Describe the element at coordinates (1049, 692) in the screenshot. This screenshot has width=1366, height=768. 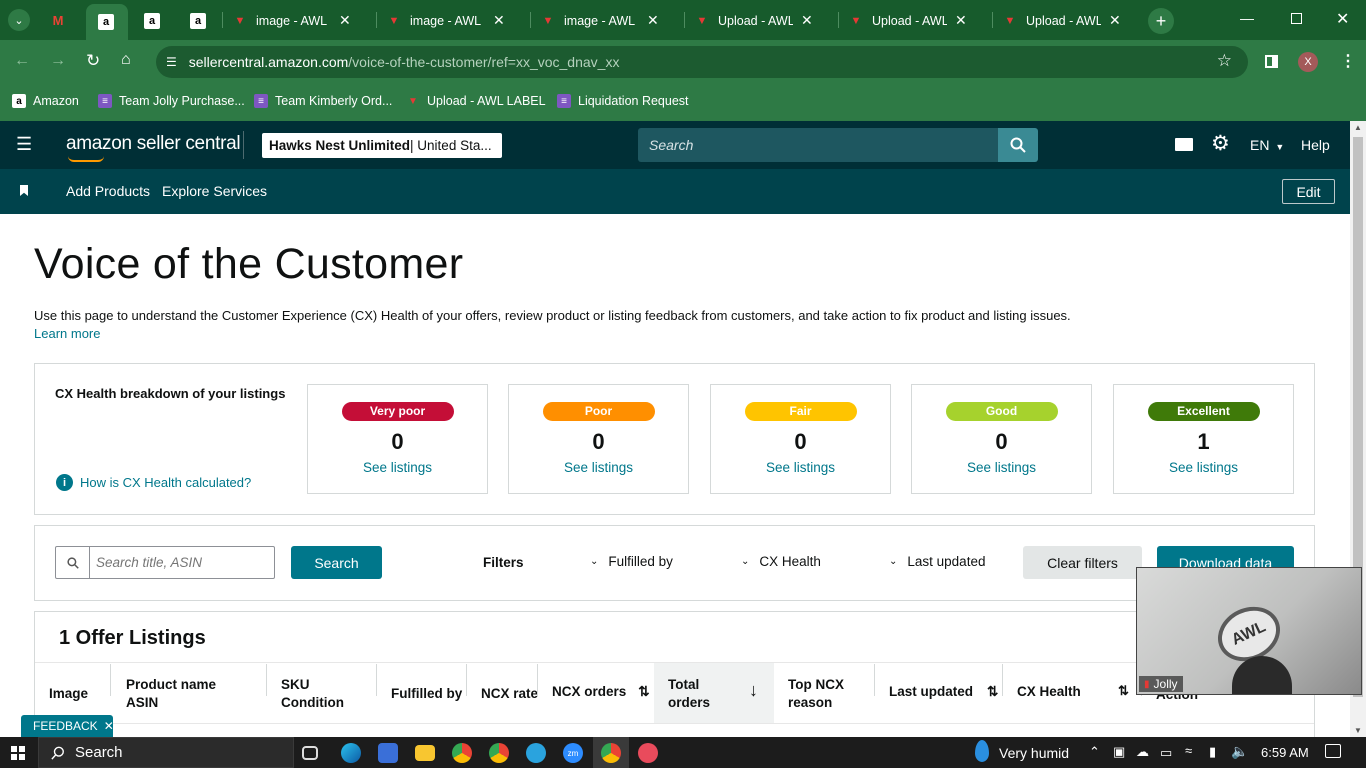
I see `col-cx-health: CX Health` at that location.